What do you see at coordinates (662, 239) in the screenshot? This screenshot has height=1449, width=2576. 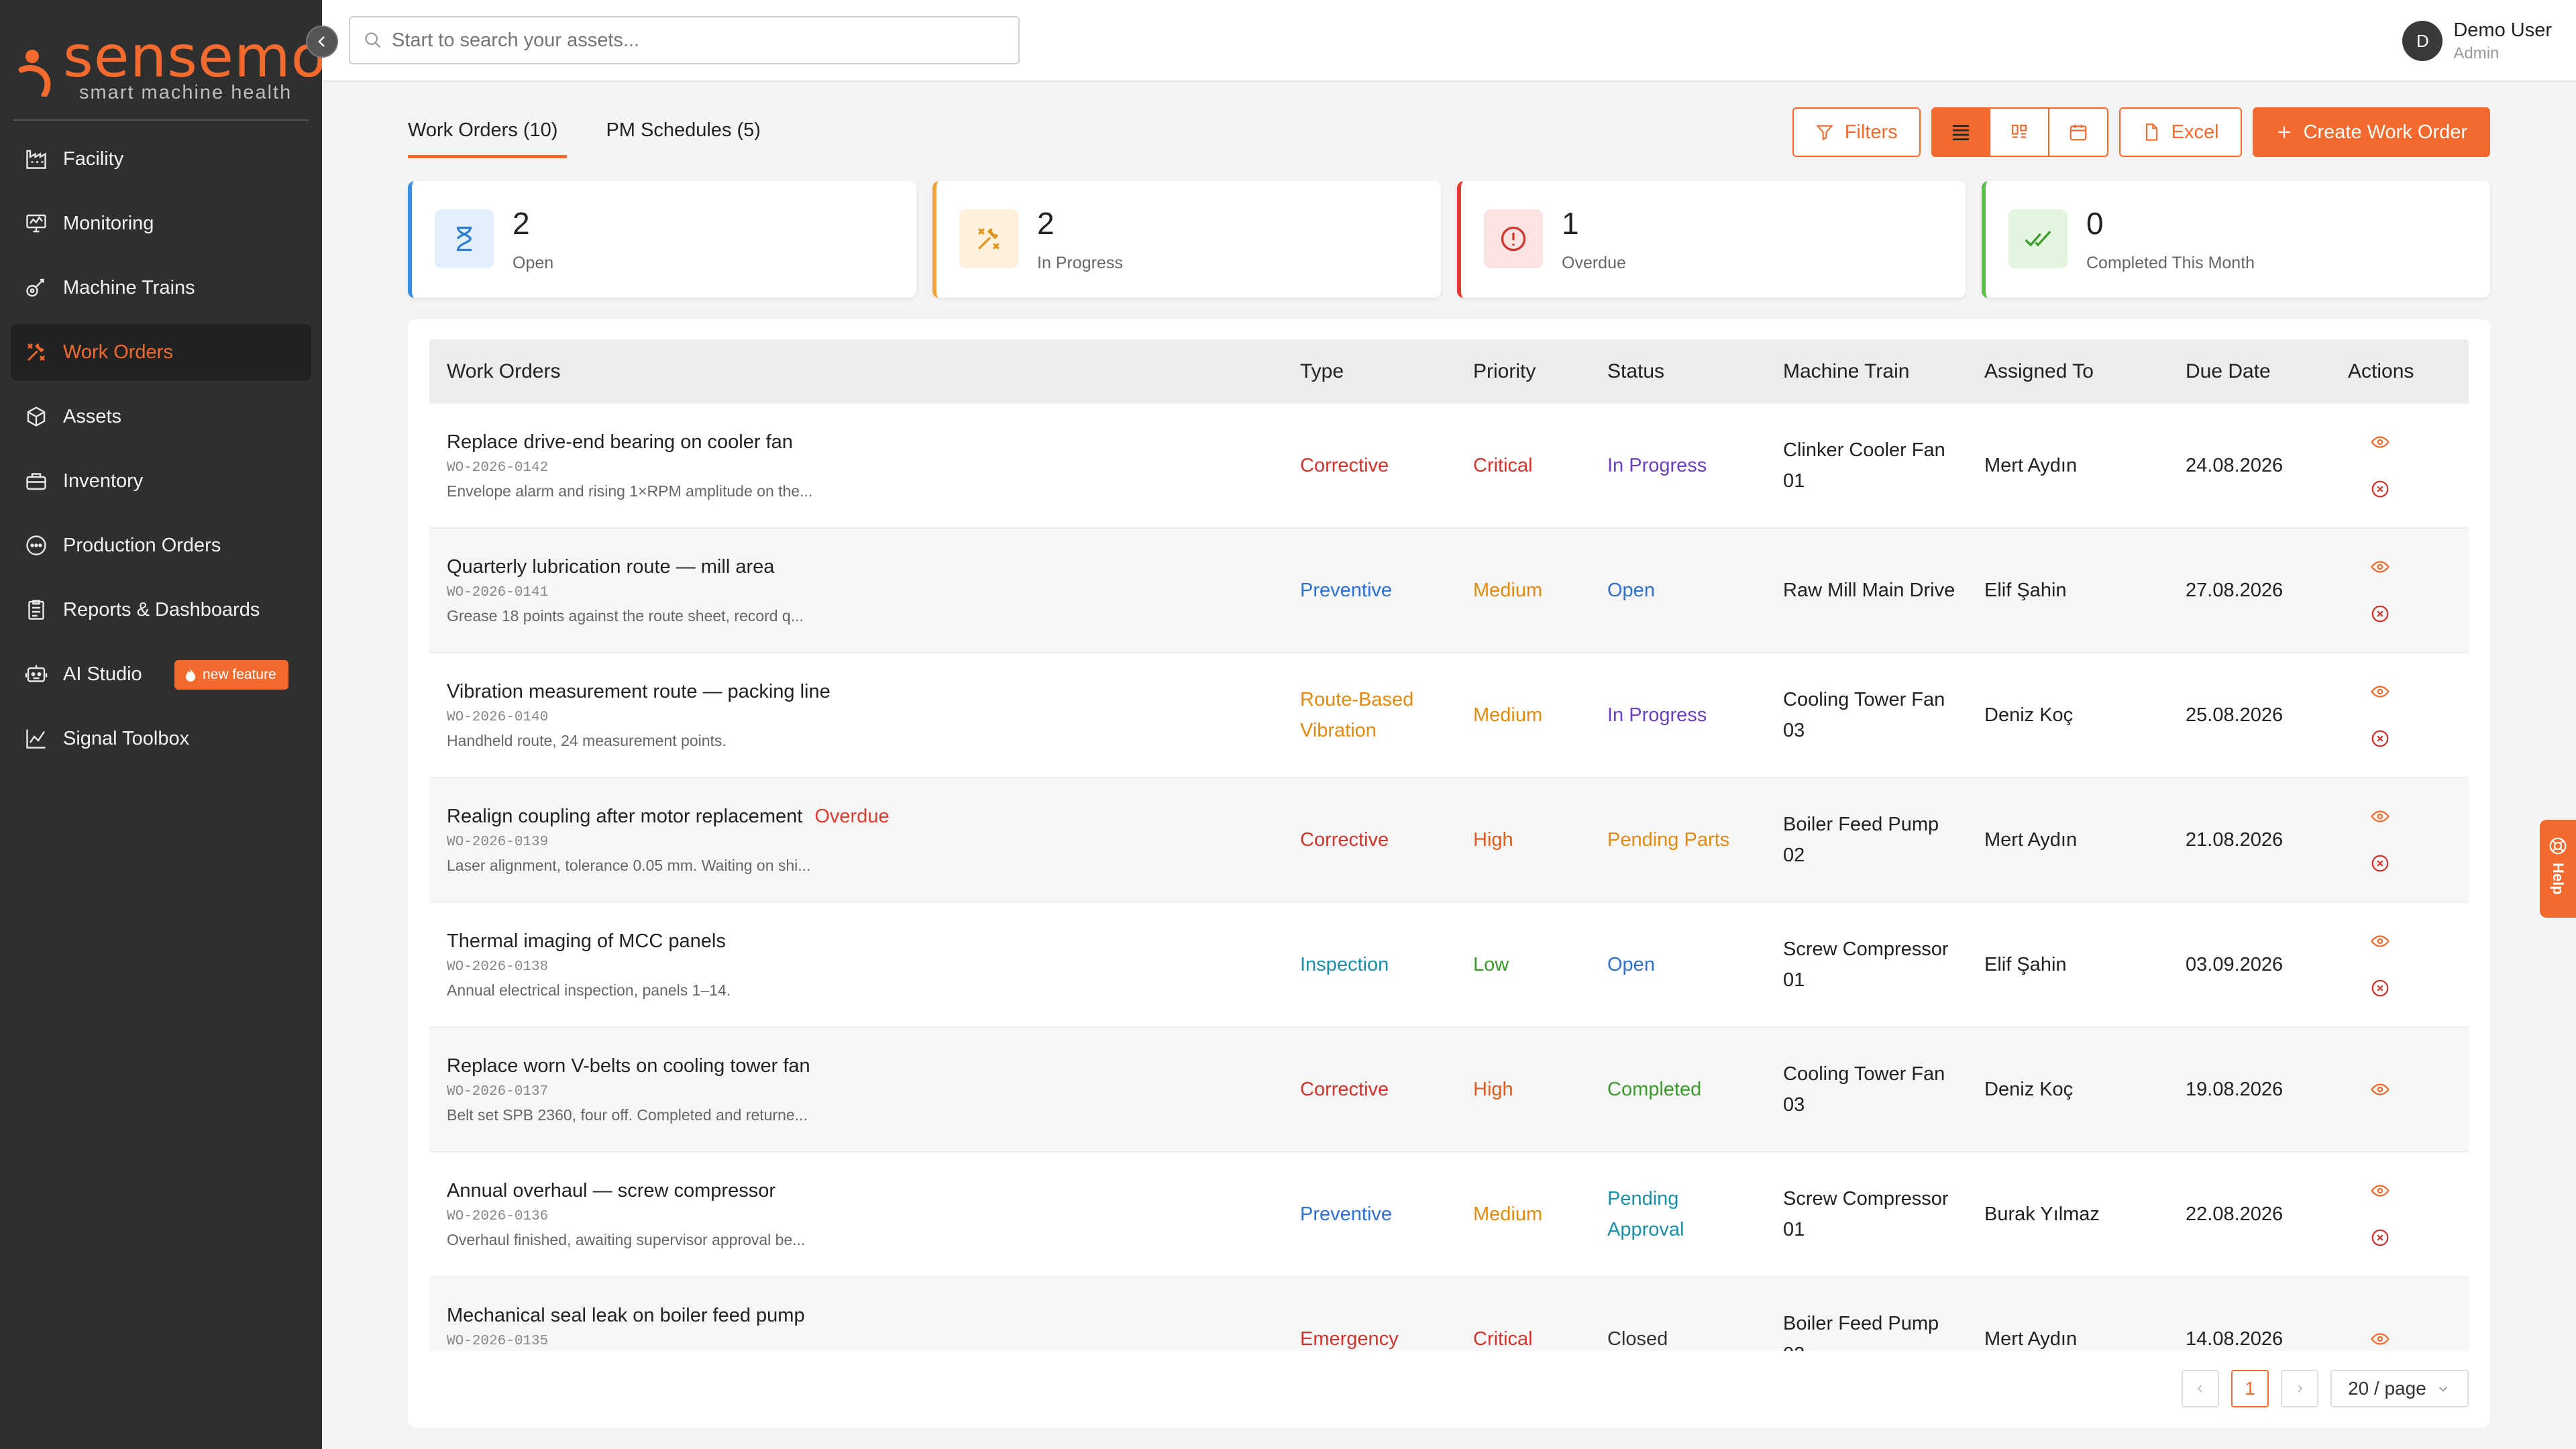 I see `stat-card-open: 2 Open` at bounding box center [662, 239].